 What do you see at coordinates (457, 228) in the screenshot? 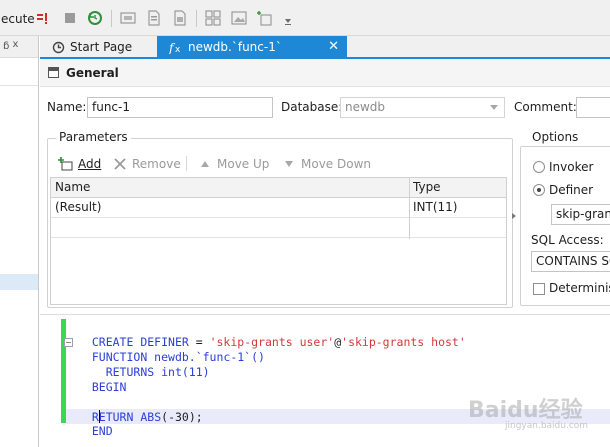
I see `param-type-cell` at bounding box center [457, 228].